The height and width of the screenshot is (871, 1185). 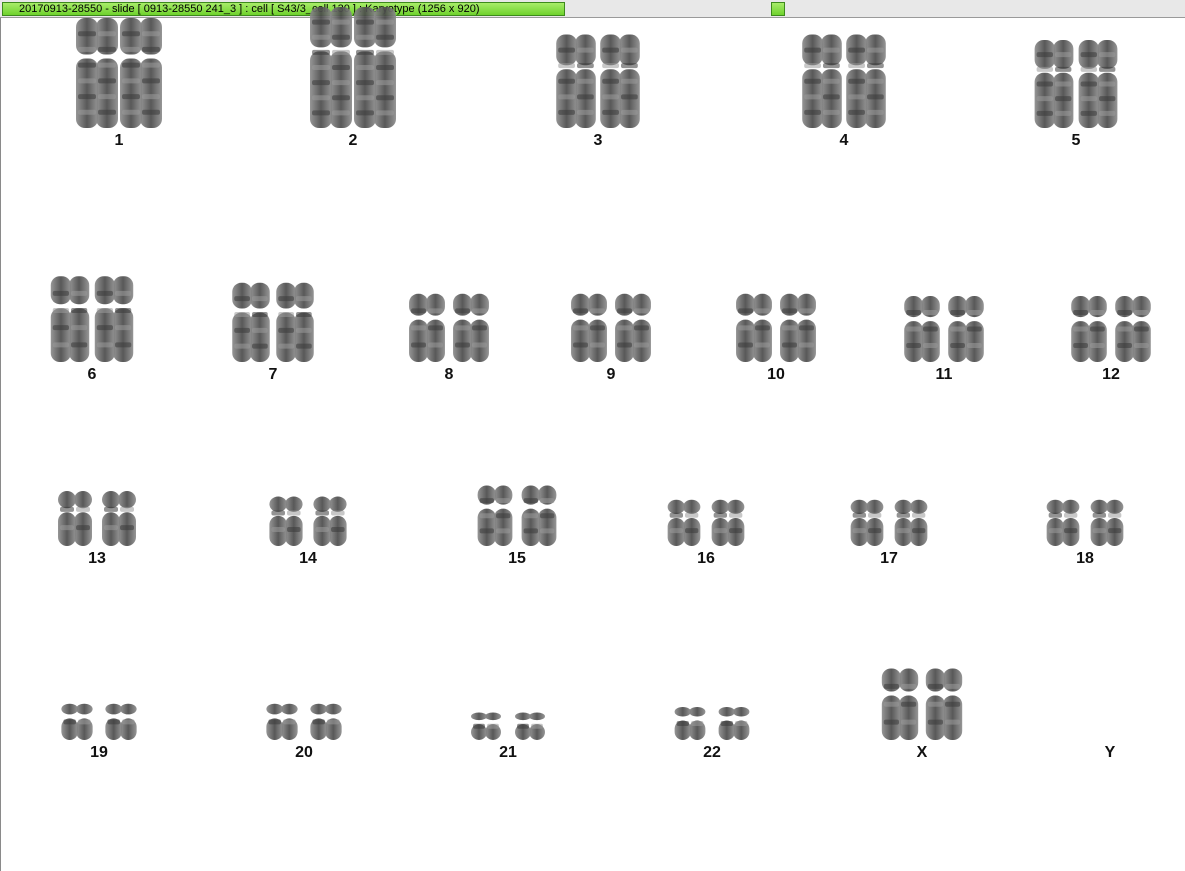 What do you see at coordinates (611, 329) in the screenshot?
I see `chromosome-pair-9: 9` at bounding box center [611, 329].